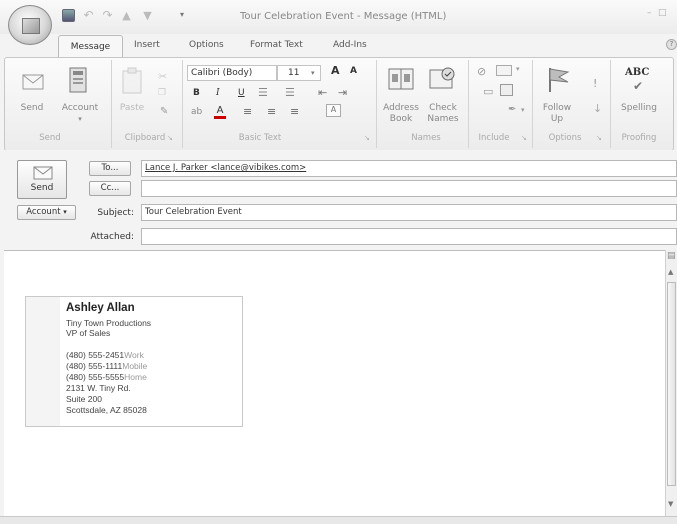  I want to click on high-importance-icon: !, so click(595, 83).